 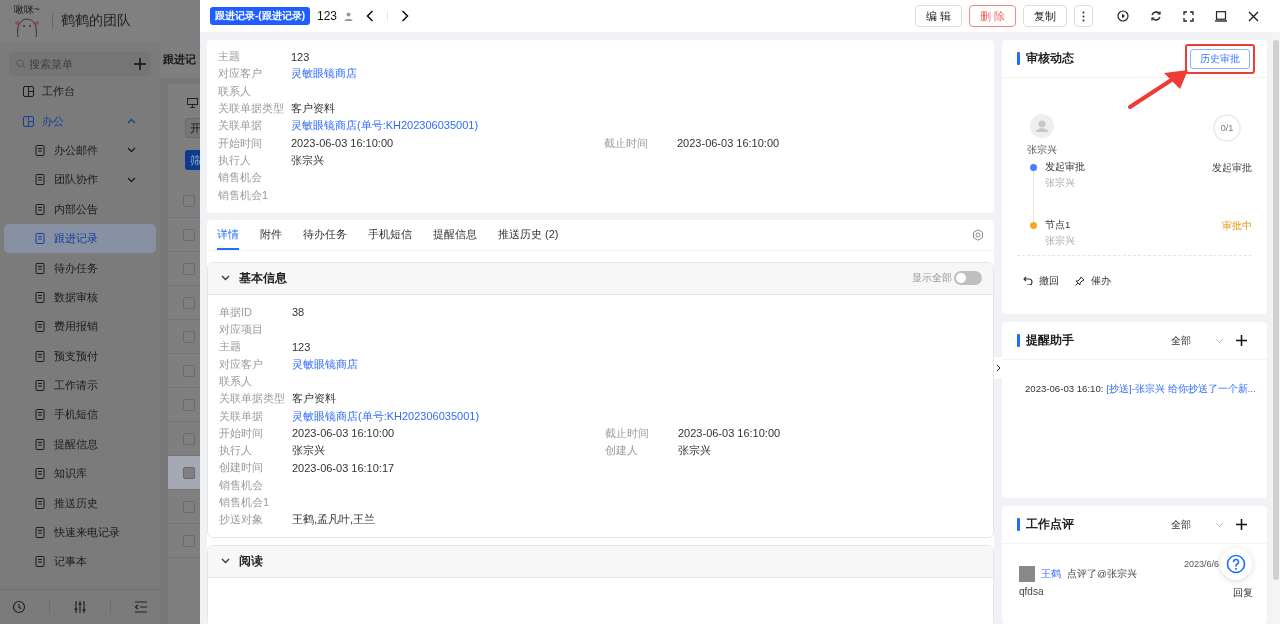 What do you see at coordinates (1051, 574) in the screenshot?
I see `author-link: 王鹤` at bounding box center [1051, 574].